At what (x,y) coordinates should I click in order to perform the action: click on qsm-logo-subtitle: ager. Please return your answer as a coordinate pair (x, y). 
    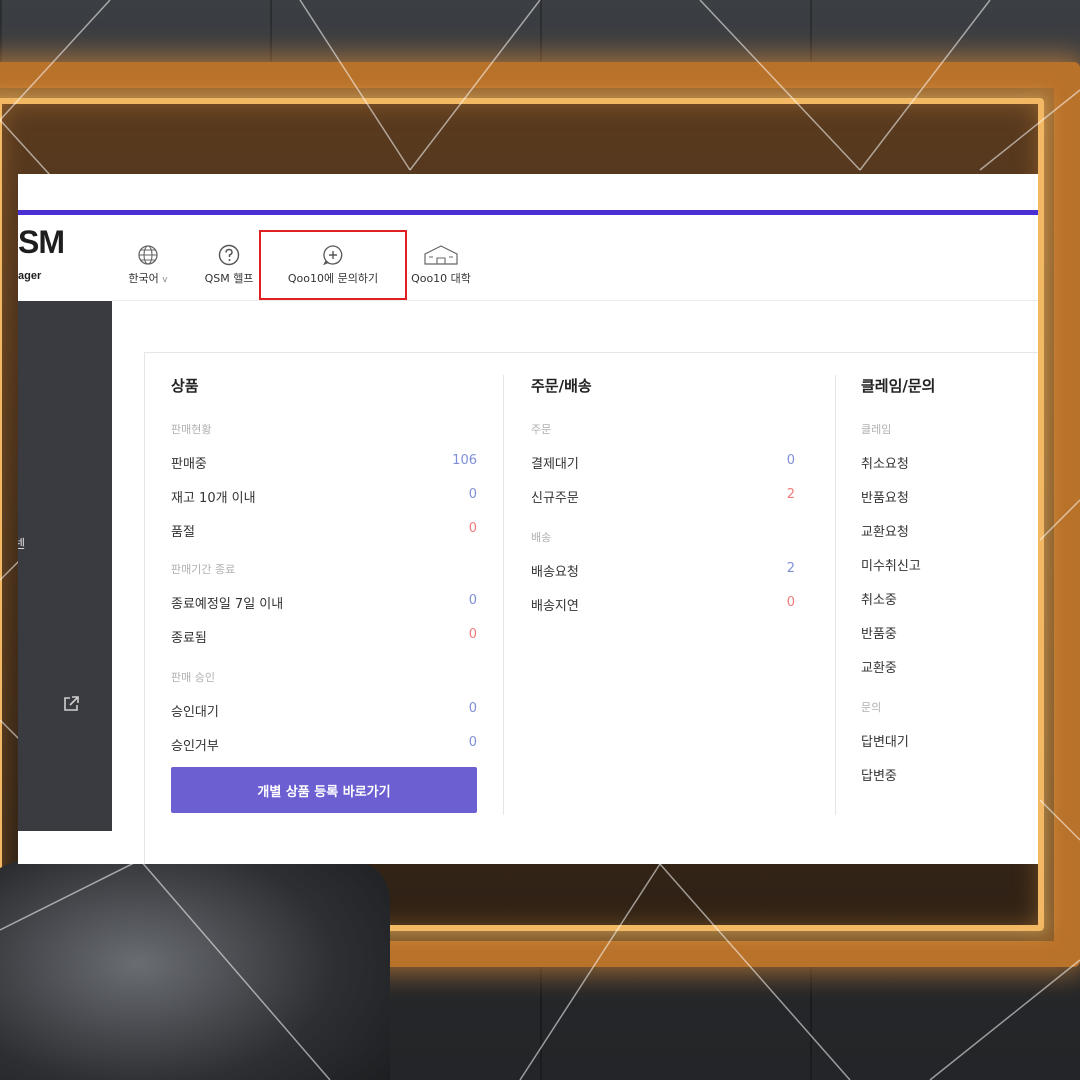
    Looking at the image, I should click on (30, 276).